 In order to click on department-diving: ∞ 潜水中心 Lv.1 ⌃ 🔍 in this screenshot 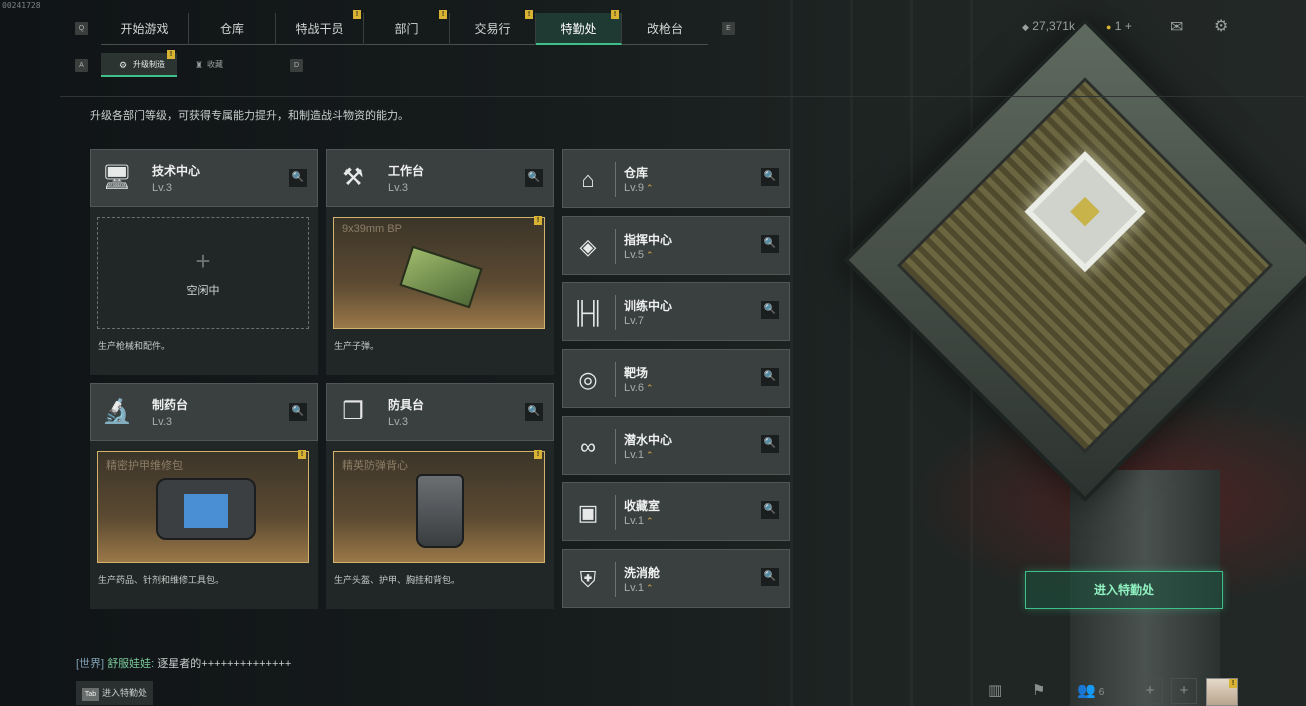, I will do `click(676, 445)`.